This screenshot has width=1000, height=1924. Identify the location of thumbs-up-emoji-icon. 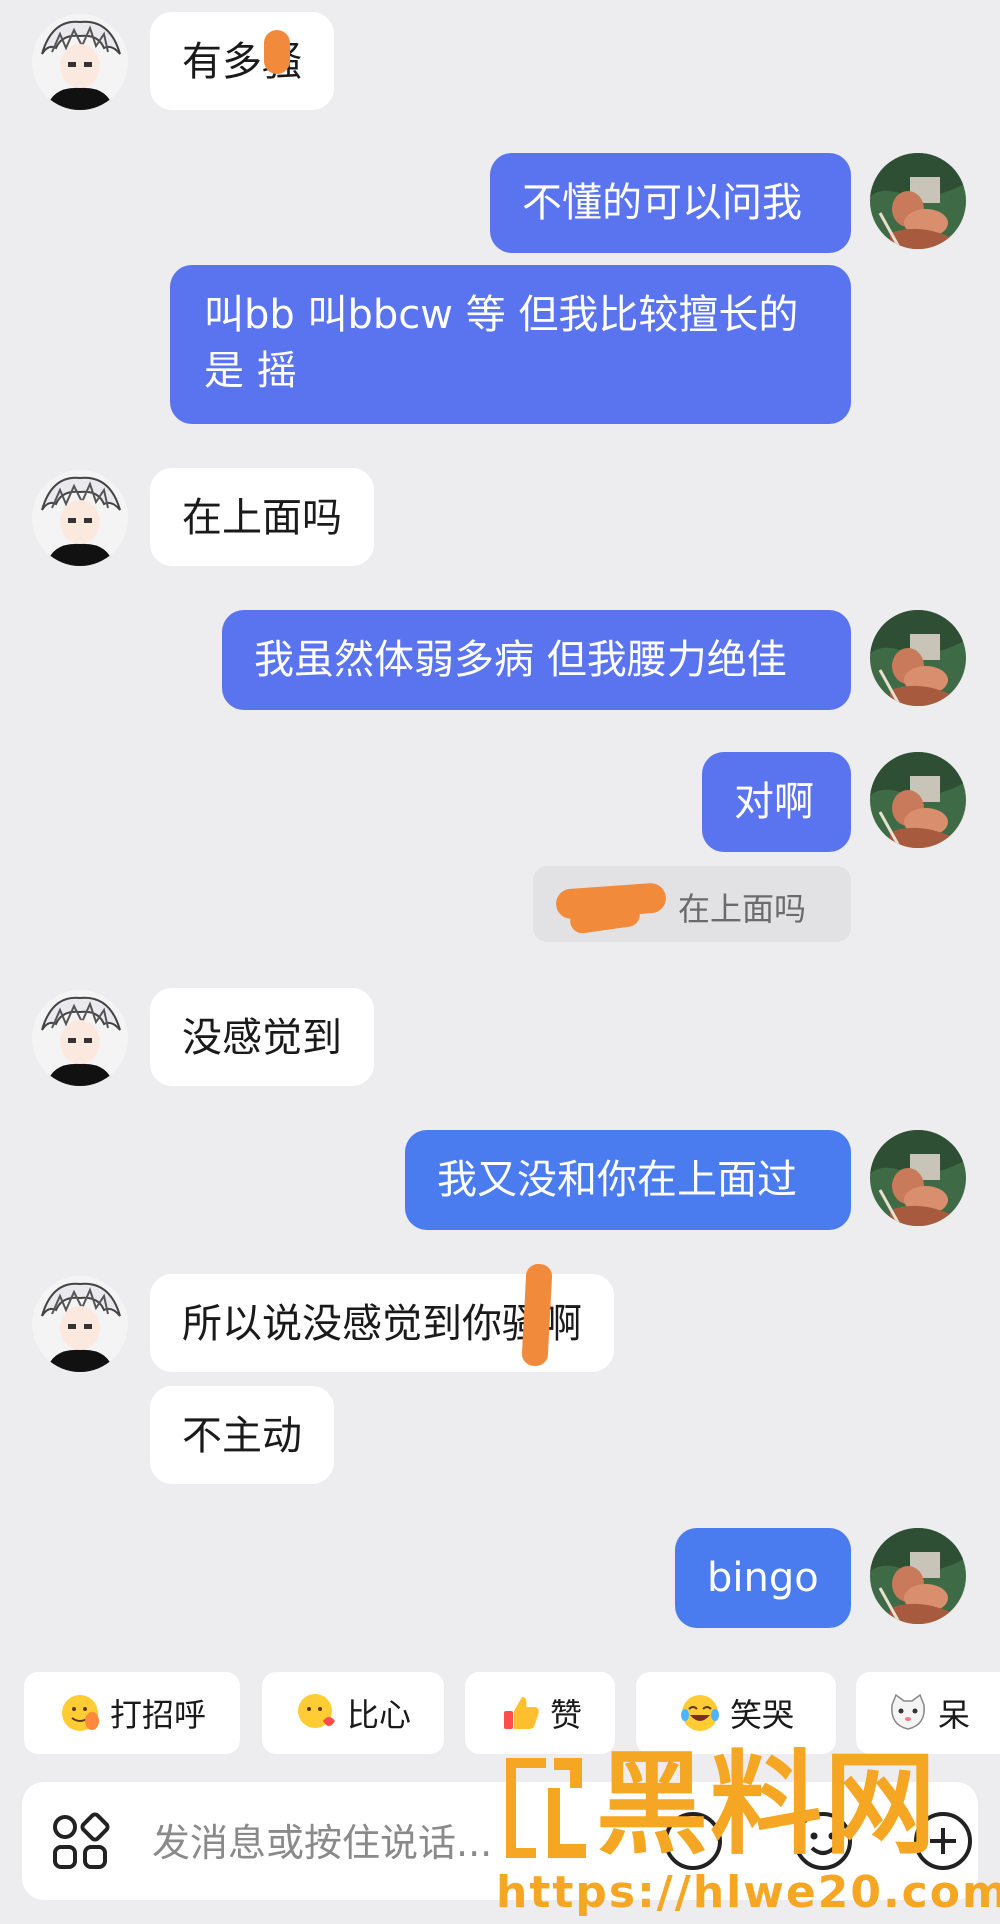
(521, 1713).